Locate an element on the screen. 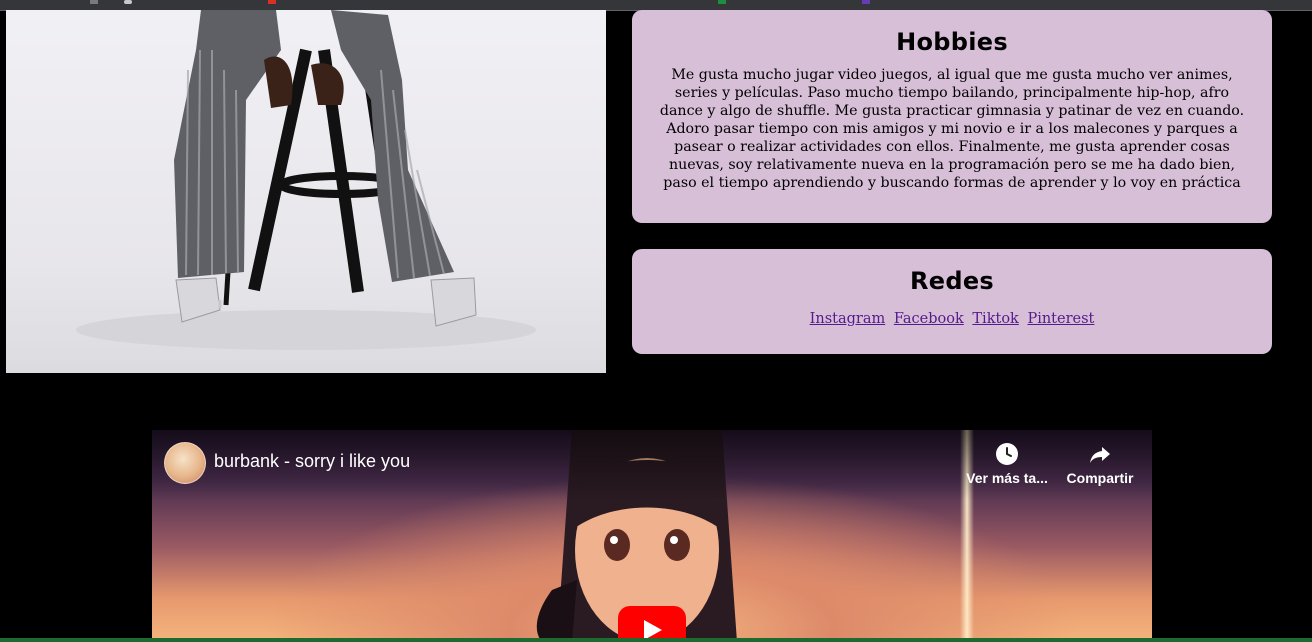 This screenshot has height=642, width=1312. video-title: burbank - sorry i like you is located at coordinates (312, 461).